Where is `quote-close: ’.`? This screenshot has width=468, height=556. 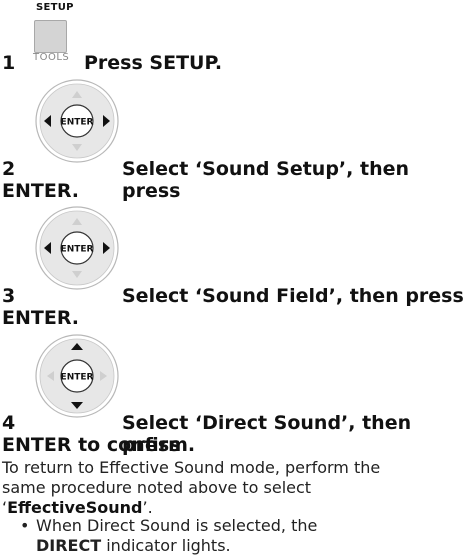 quote-close: ’. is located at coordinates (147, 507).